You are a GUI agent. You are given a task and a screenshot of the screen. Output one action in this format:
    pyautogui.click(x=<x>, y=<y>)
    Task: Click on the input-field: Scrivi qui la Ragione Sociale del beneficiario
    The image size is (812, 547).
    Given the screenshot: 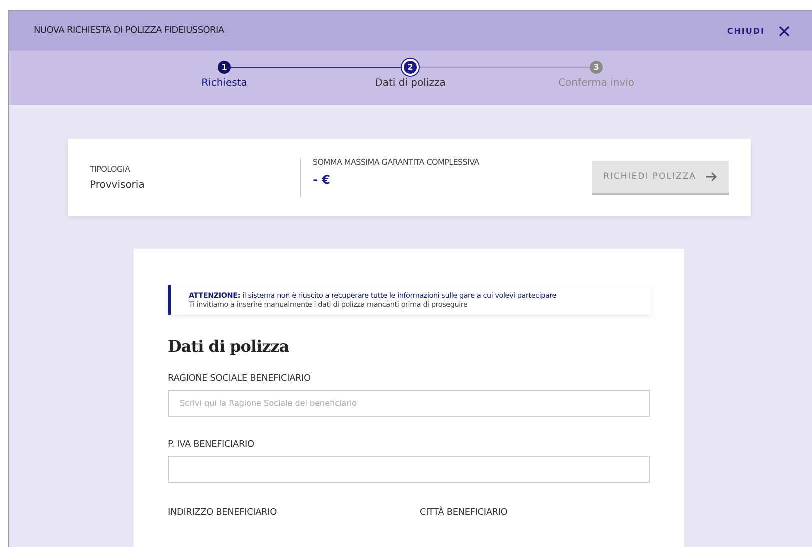 What is the action you would take?
    pyautogui.click(x=409, y=403)
    